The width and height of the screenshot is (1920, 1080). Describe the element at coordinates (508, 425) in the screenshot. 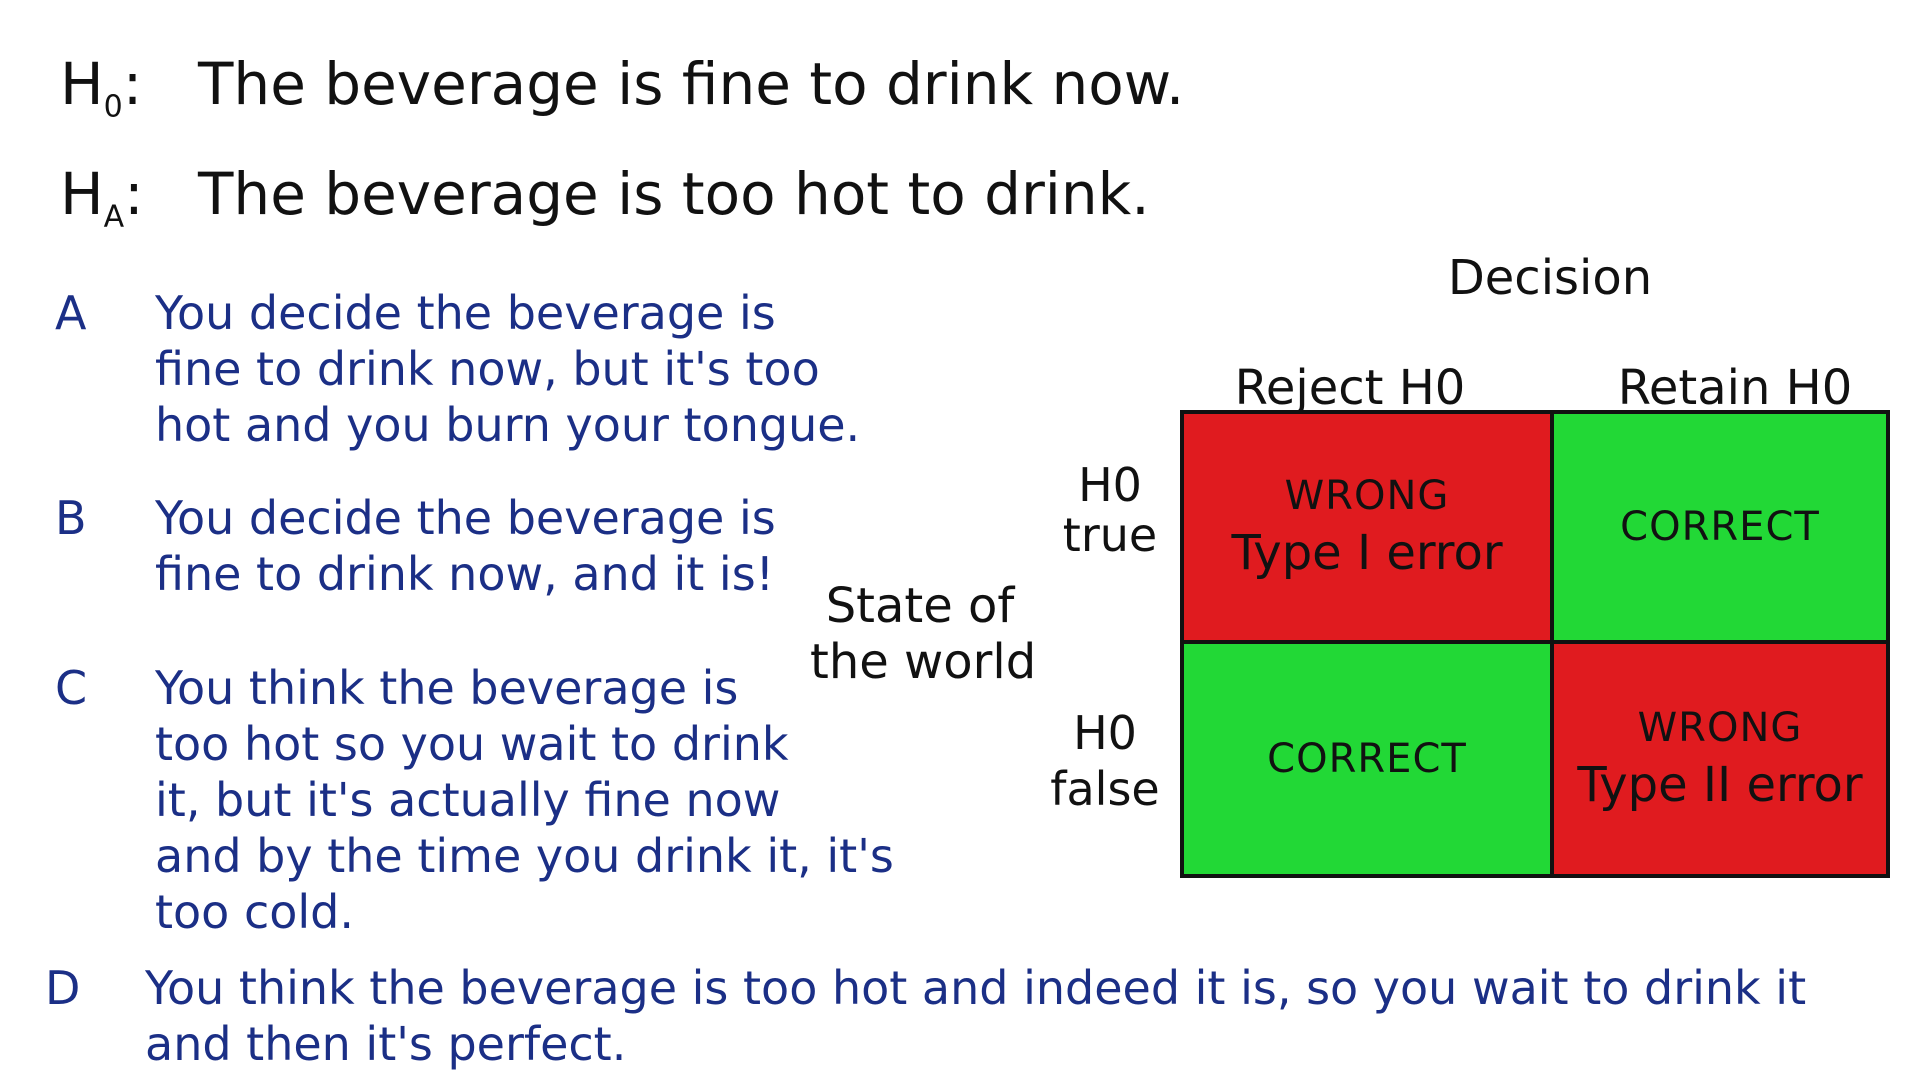

I see `scenario-line: hot and you burn your tongue.` at that location.